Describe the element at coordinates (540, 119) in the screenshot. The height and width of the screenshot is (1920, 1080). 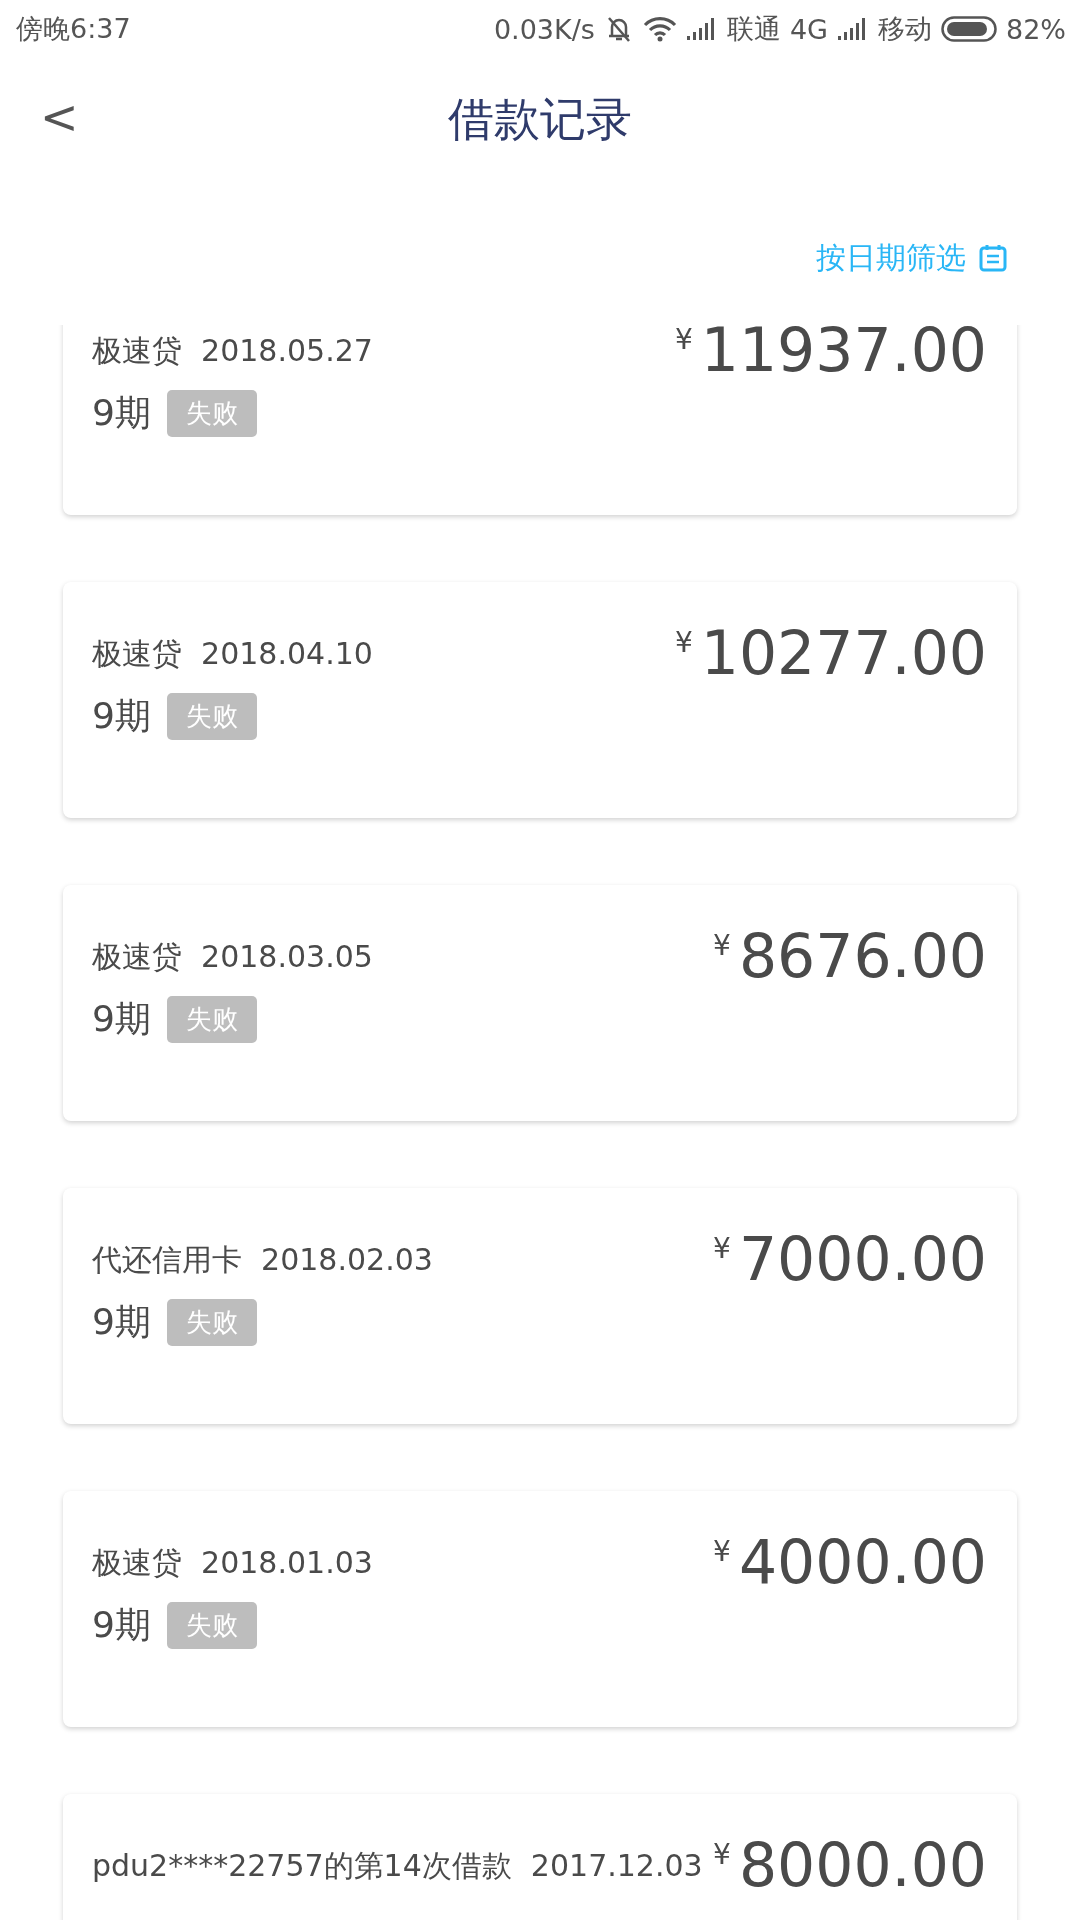
I see `page-title: 借款记录` at that location.